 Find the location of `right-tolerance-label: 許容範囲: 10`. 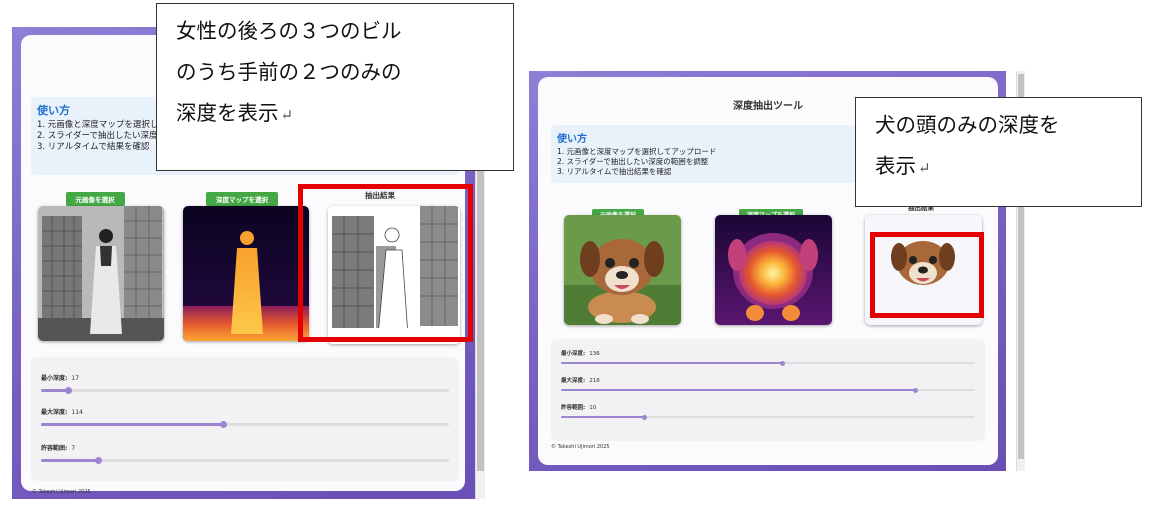

right-tolerance-label: 許容範囲: 10 is located at coordinates (579, 408).